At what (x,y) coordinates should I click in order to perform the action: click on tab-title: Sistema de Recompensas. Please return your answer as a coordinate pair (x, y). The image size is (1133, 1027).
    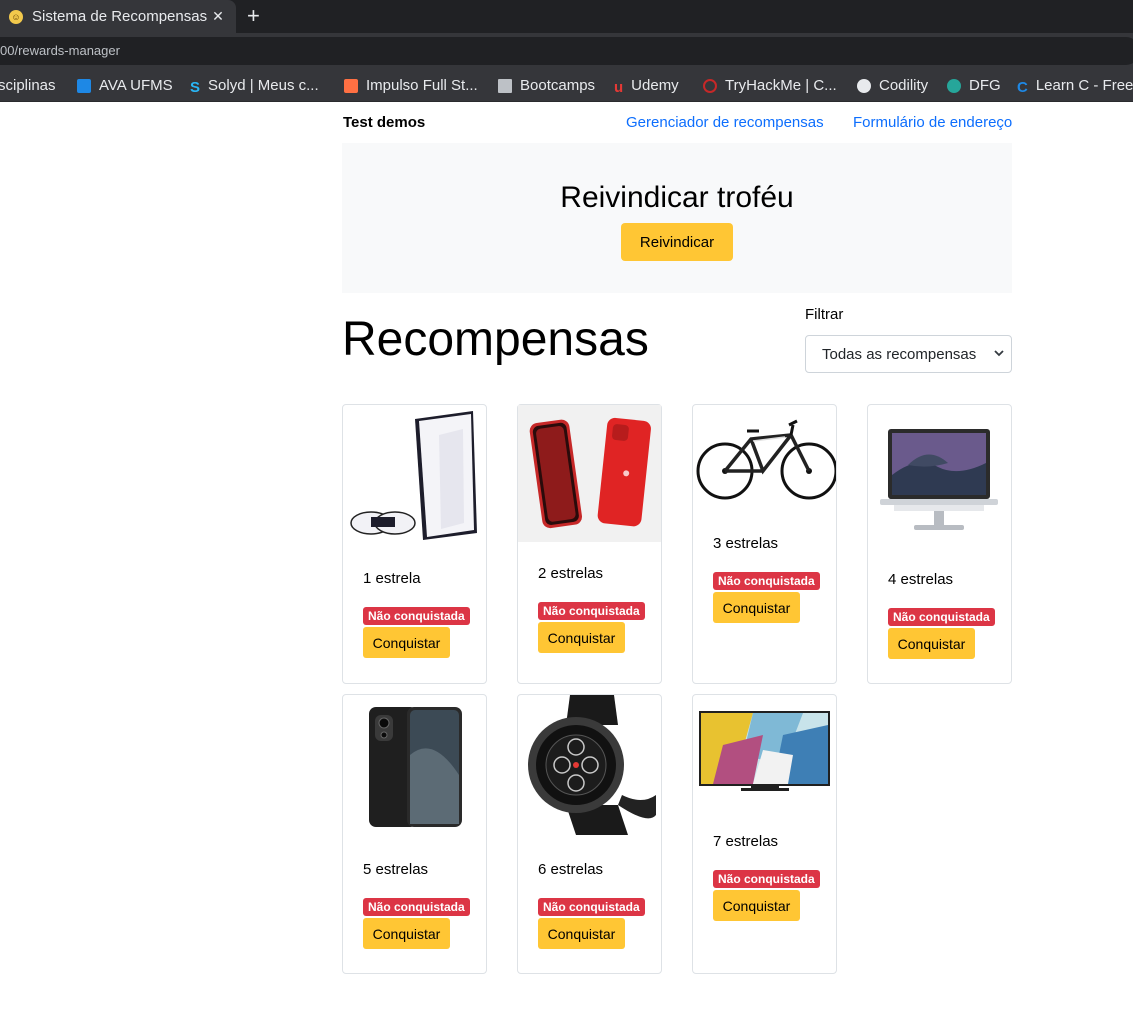
    Looking at the image, I should click on (120, 16).